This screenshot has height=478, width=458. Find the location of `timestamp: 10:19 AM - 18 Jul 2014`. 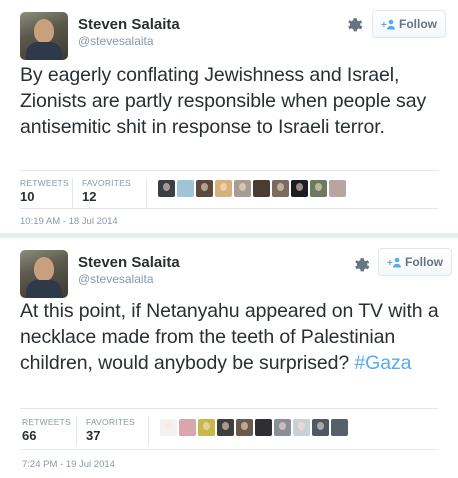

timestamp: 10:19 AM - 18 Jul 2014 is located at coordinates (69, 221).